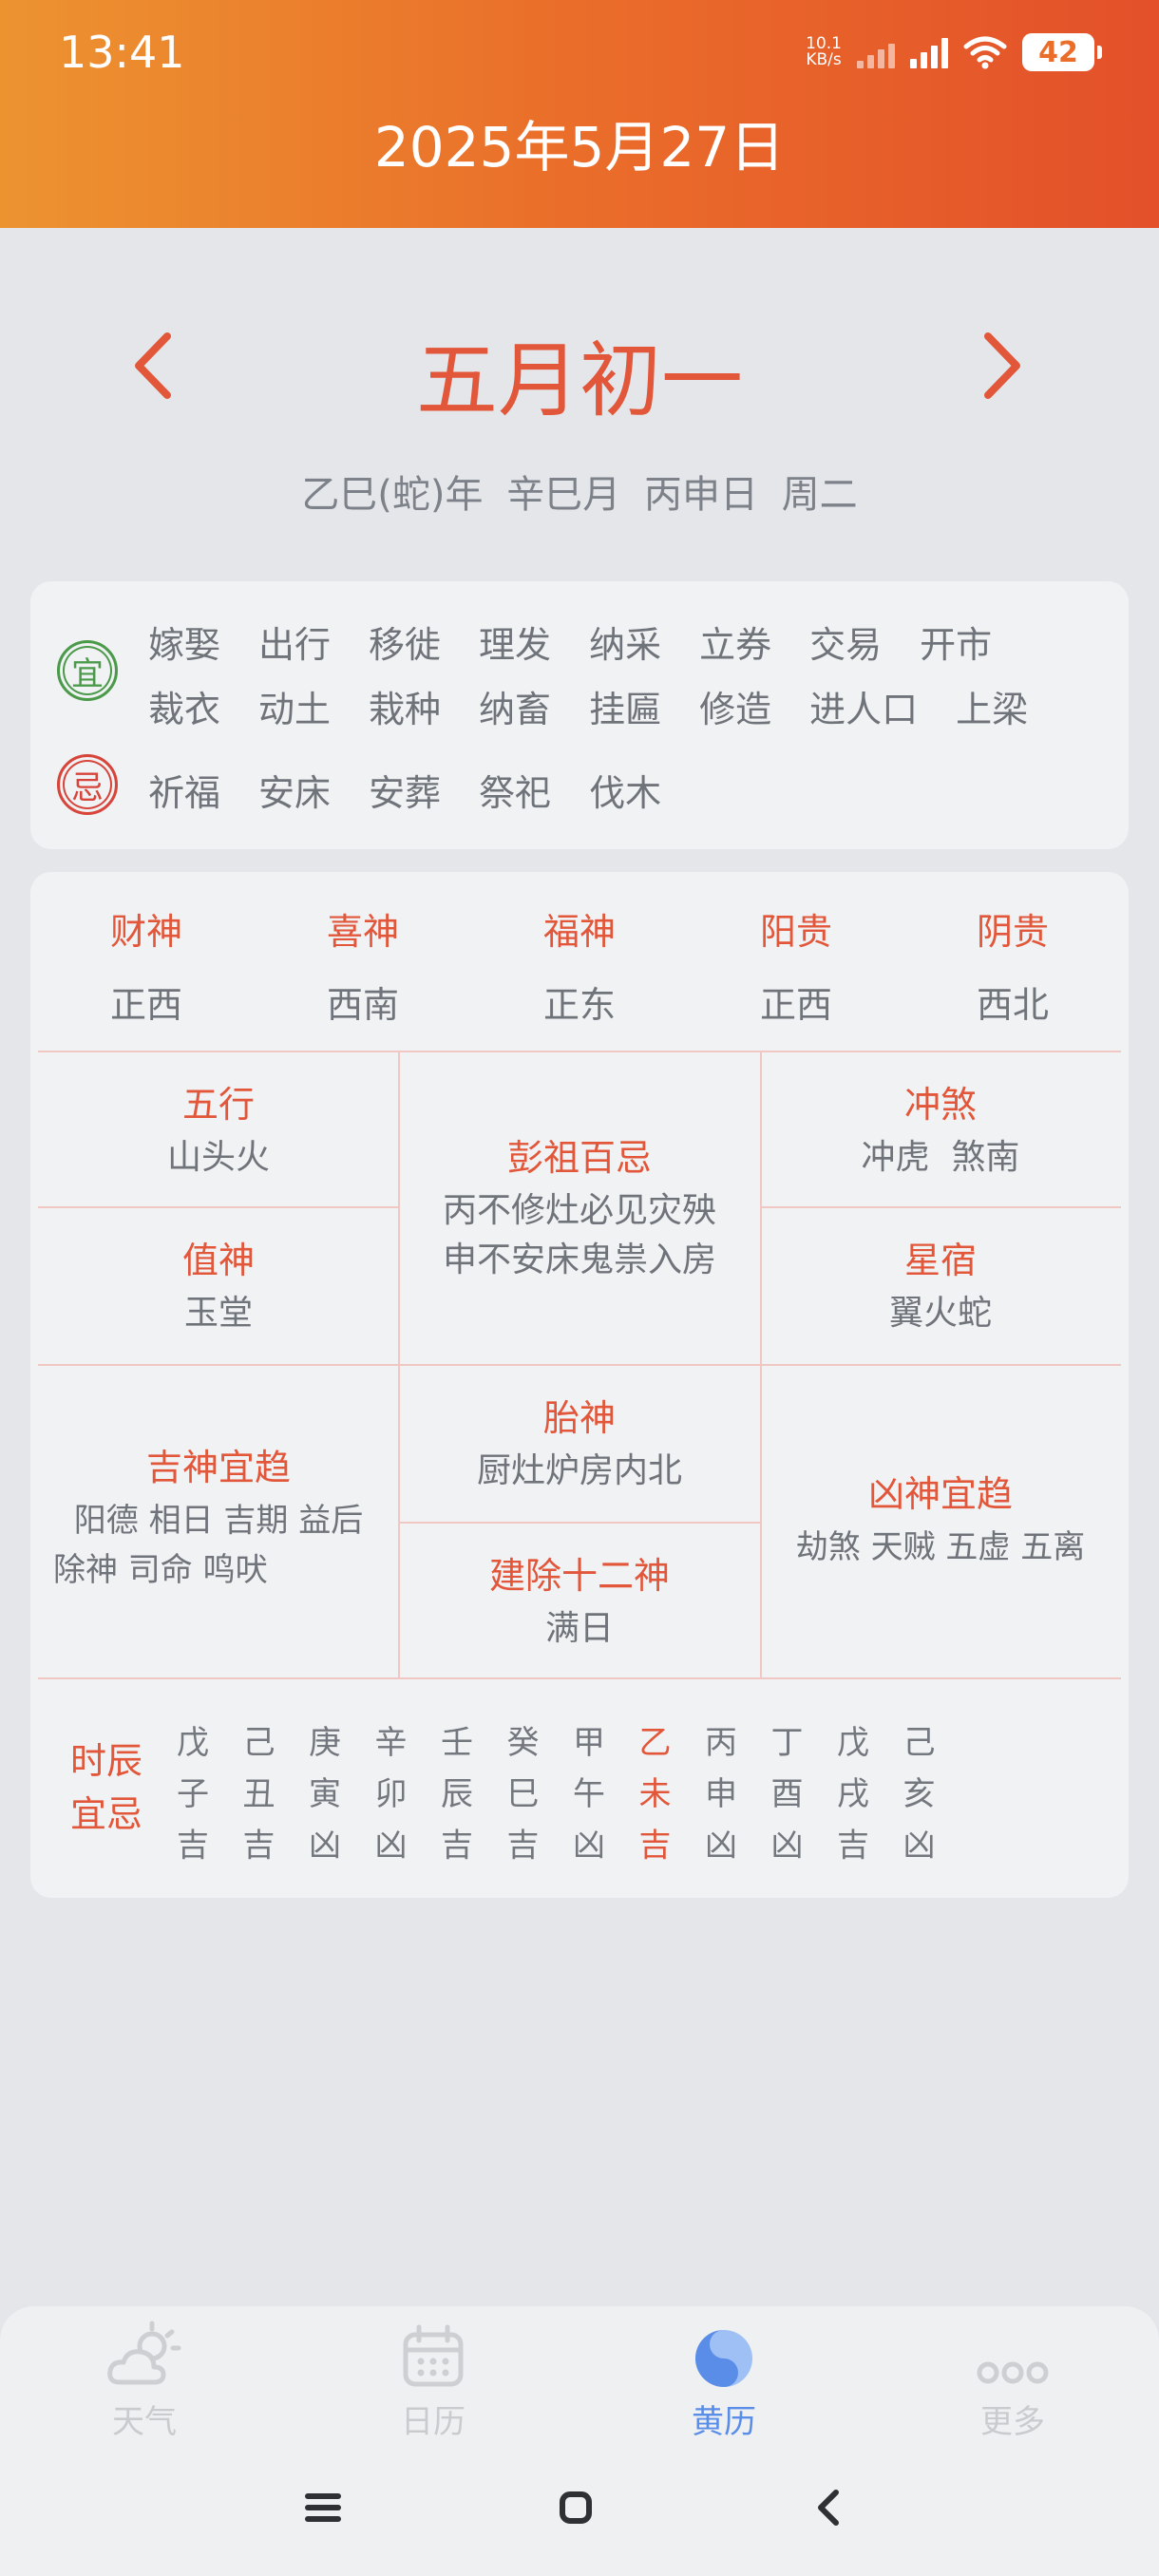 The image size is (1159, 2576). I want to click on ji-item: 安床, so click(295, 793).